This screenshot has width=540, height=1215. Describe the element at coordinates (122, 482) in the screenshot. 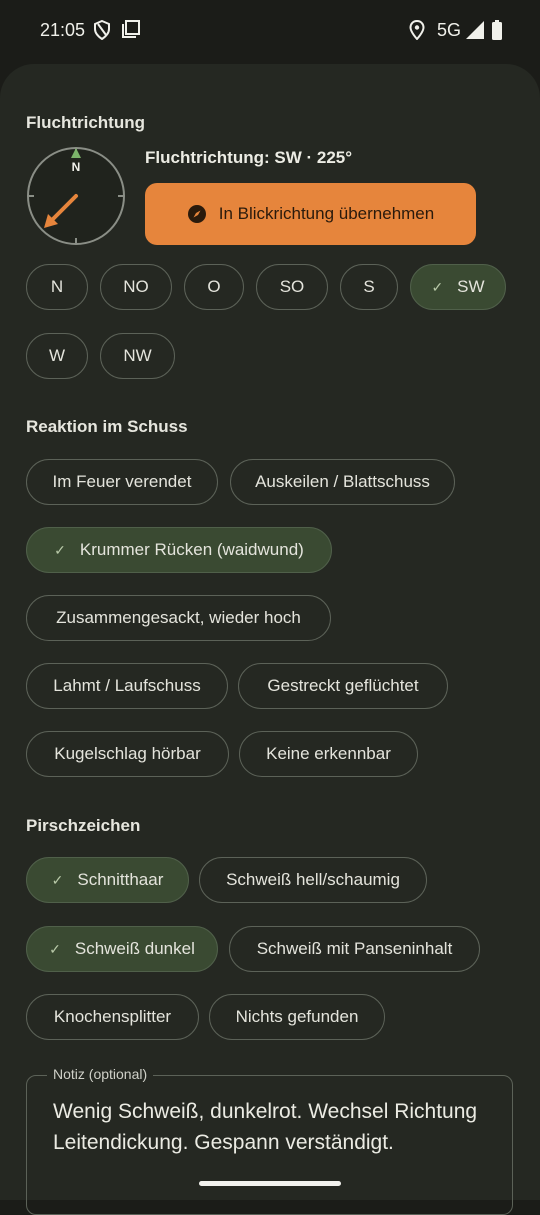

I see `reaction-chip: Im Feuer verendet` at that location.